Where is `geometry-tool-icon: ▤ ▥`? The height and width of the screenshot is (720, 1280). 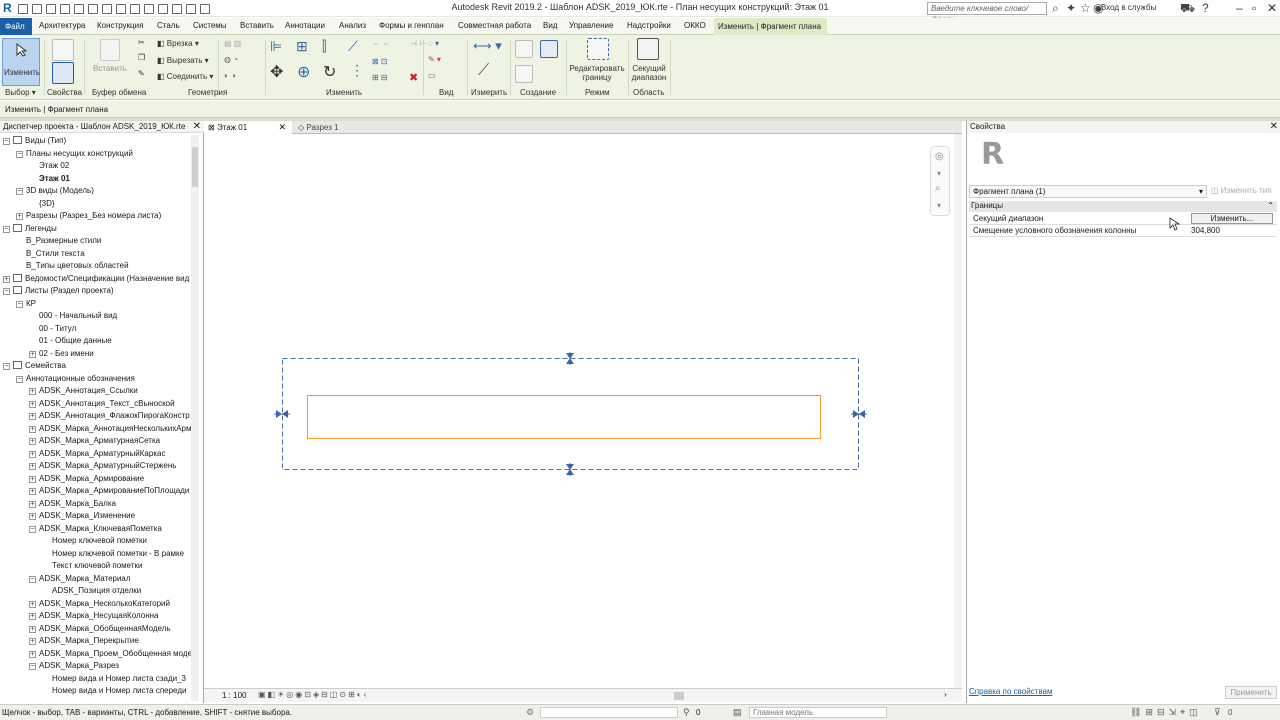
geometry-tool-icon: ▤ ▥ is located at coordinates (232, 43).